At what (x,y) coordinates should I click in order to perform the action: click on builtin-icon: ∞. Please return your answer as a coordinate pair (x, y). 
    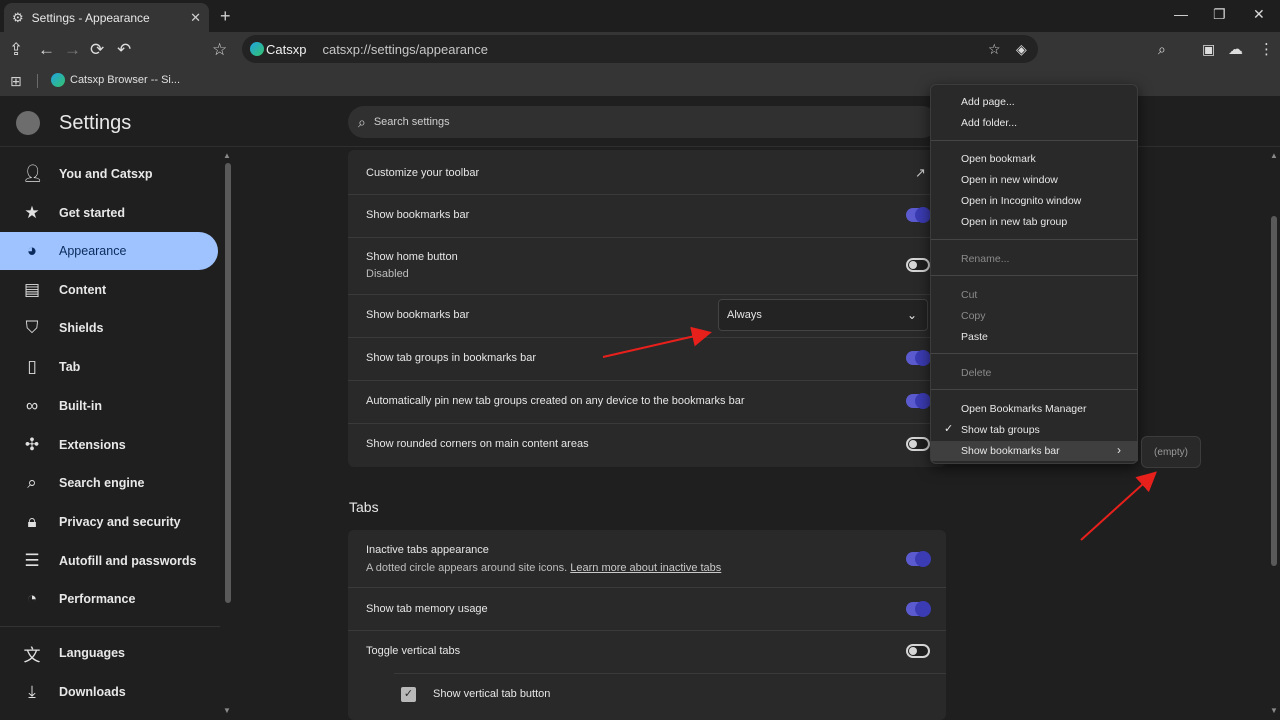
    Looking at the image, I should click on (32, 405).